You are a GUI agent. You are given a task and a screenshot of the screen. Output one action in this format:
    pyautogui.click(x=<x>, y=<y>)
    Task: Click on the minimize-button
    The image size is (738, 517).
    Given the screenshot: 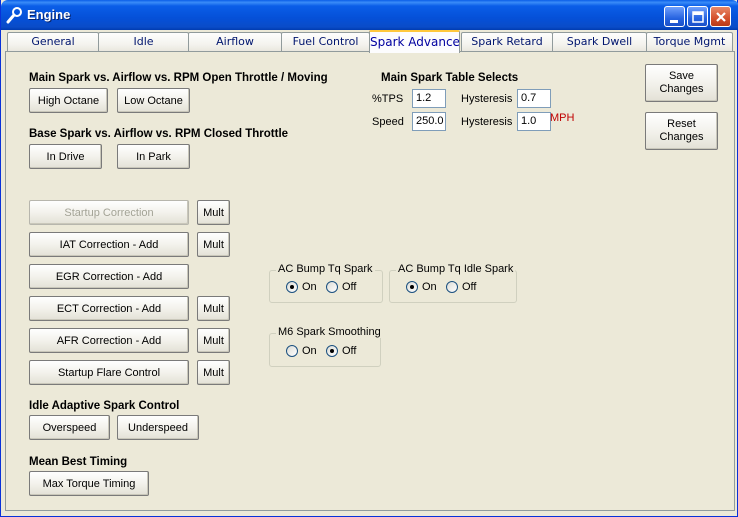 What is the action you would take?
    pyautogui.click(x=674, y=16)
    